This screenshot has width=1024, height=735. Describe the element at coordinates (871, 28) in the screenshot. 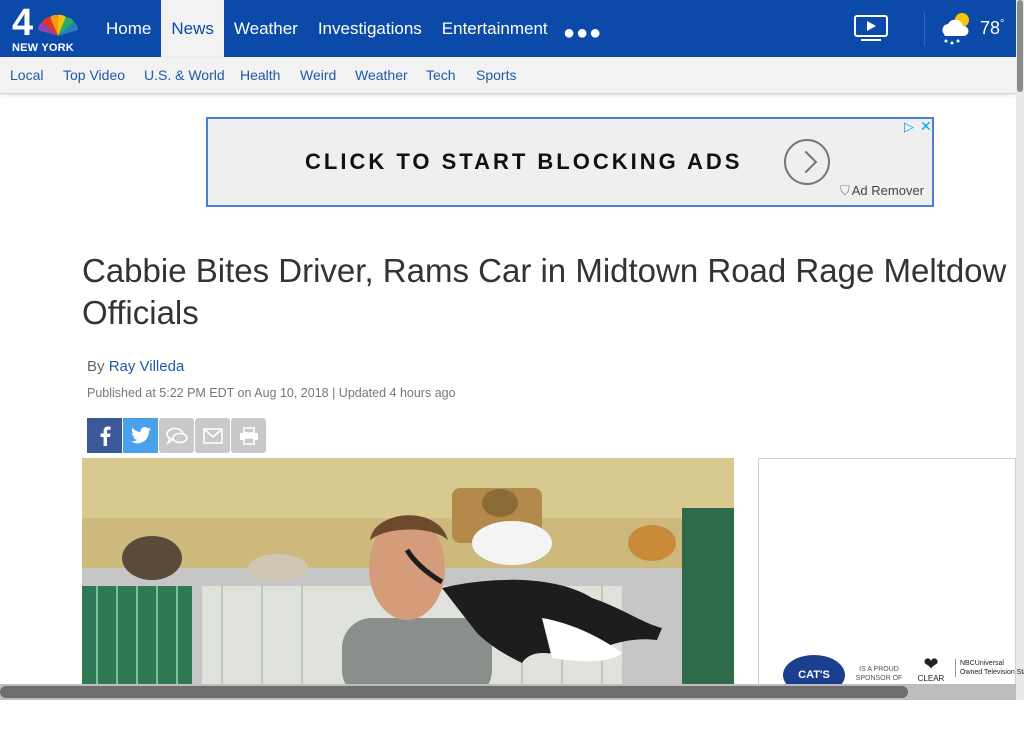

I see `video-play-icon` at that location.